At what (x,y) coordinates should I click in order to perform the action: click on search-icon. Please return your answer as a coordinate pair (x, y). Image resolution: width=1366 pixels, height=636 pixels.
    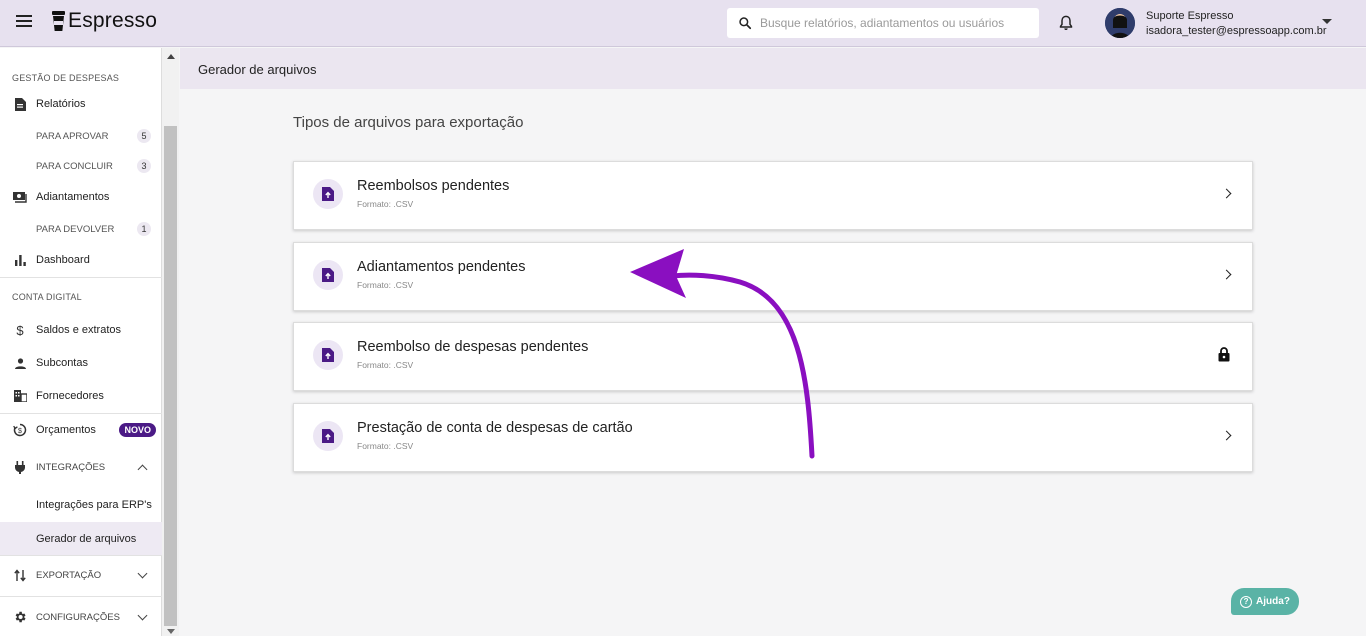
    Looking at the image, I should click on (745, 23).